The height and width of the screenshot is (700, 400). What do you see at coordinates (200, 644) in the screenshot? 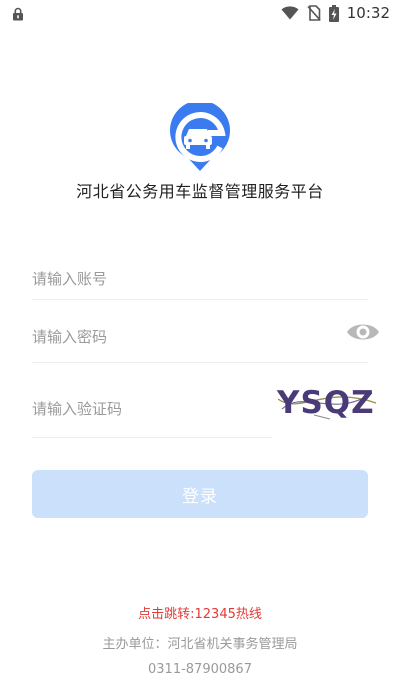
I see `sponsor-text: 主办单位：河北省机关事务管理局` at bounding box center [200, 644].